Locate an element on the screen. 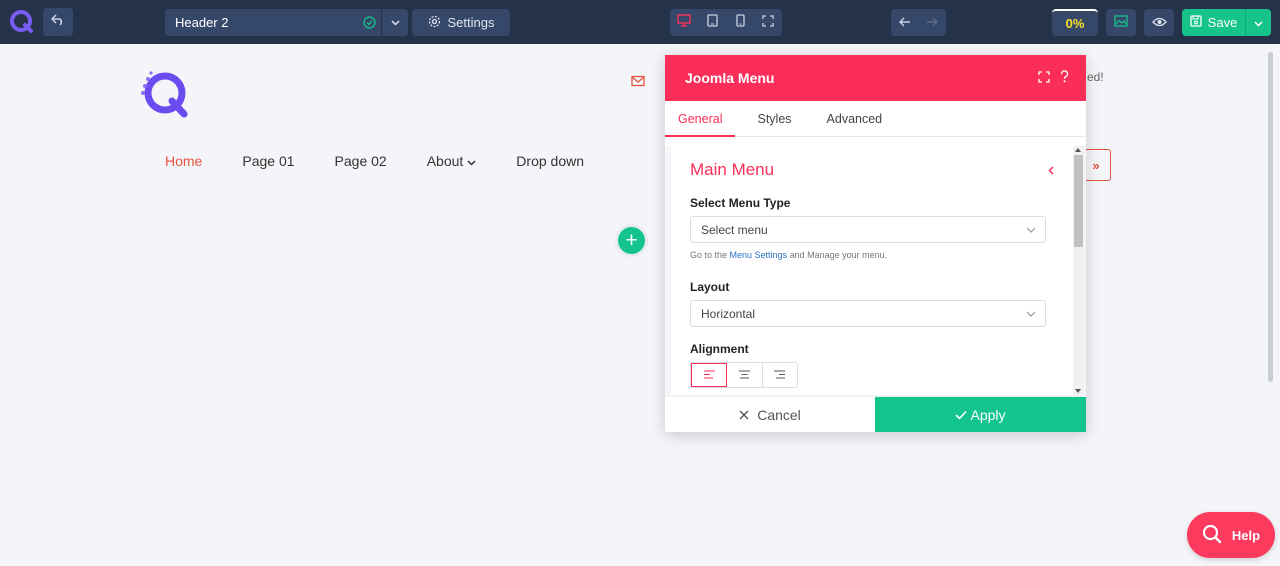 The image size is (1280, 566). align-center-icon is located at coordinates (744, 375).